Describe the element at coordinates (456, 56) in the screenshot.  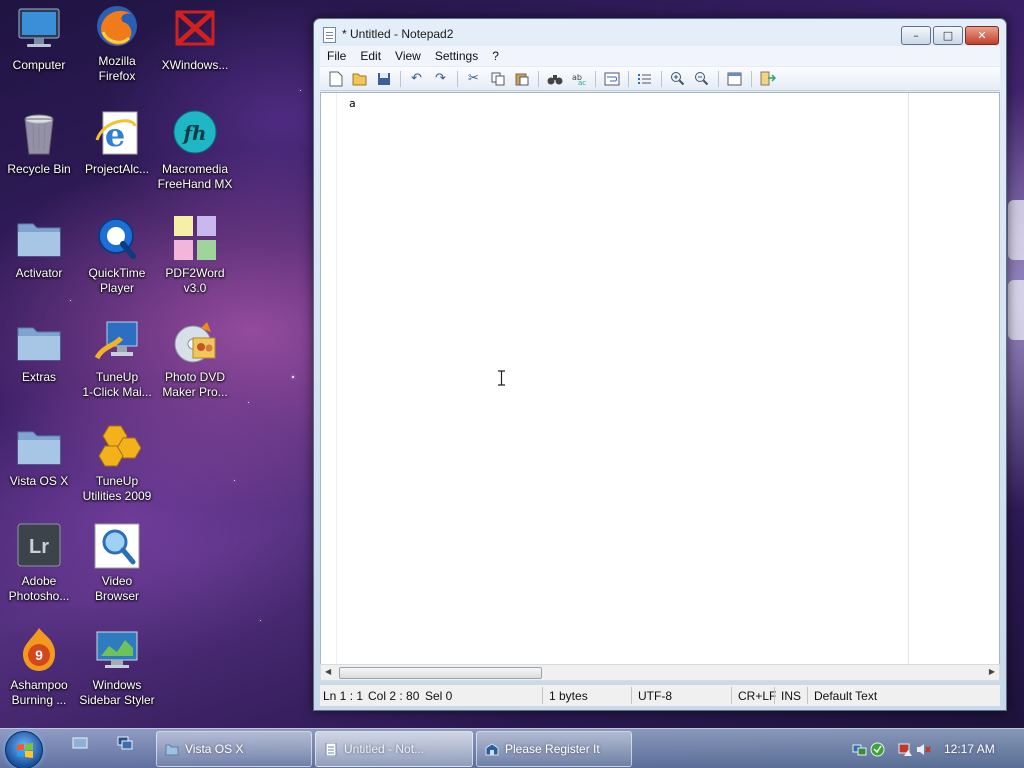
I see `menu-settings: Settings` at that location.